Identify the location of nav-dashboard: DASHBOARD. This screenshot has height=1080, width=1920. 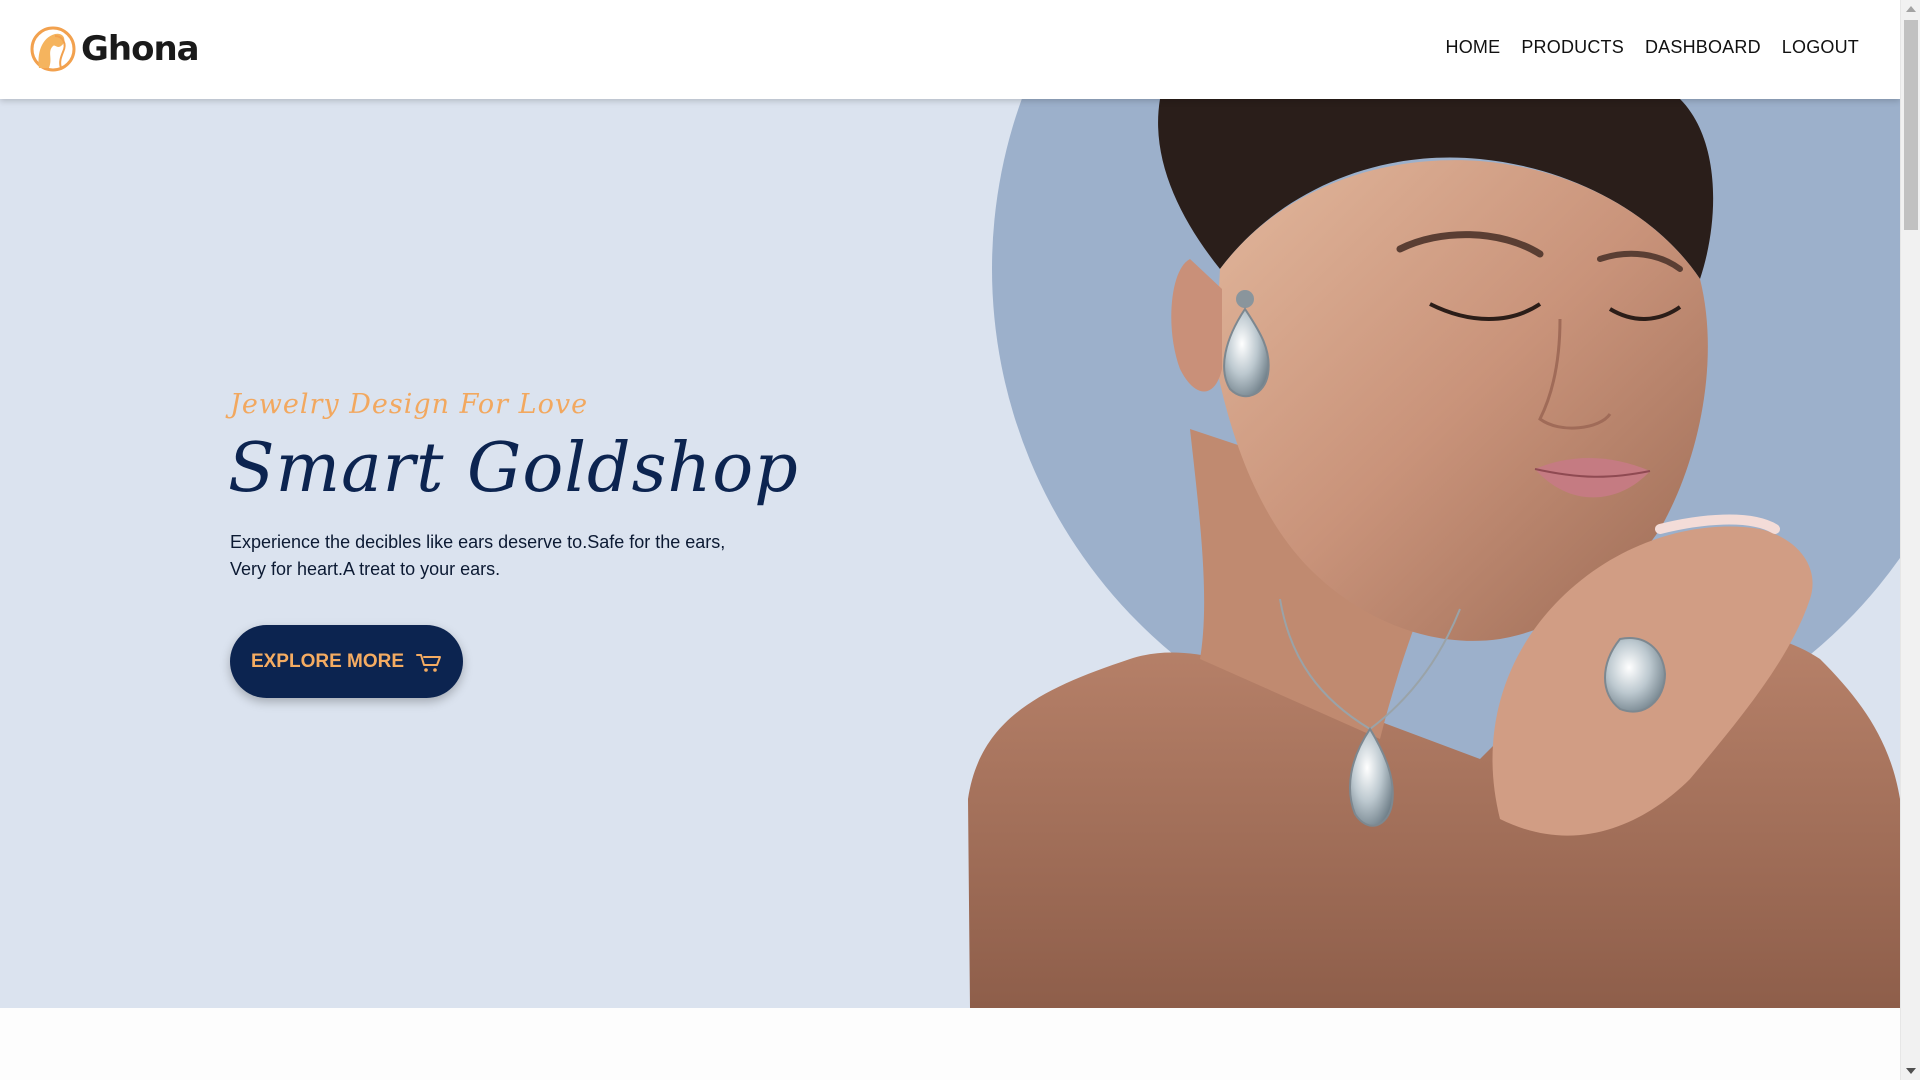
(1703, 47).